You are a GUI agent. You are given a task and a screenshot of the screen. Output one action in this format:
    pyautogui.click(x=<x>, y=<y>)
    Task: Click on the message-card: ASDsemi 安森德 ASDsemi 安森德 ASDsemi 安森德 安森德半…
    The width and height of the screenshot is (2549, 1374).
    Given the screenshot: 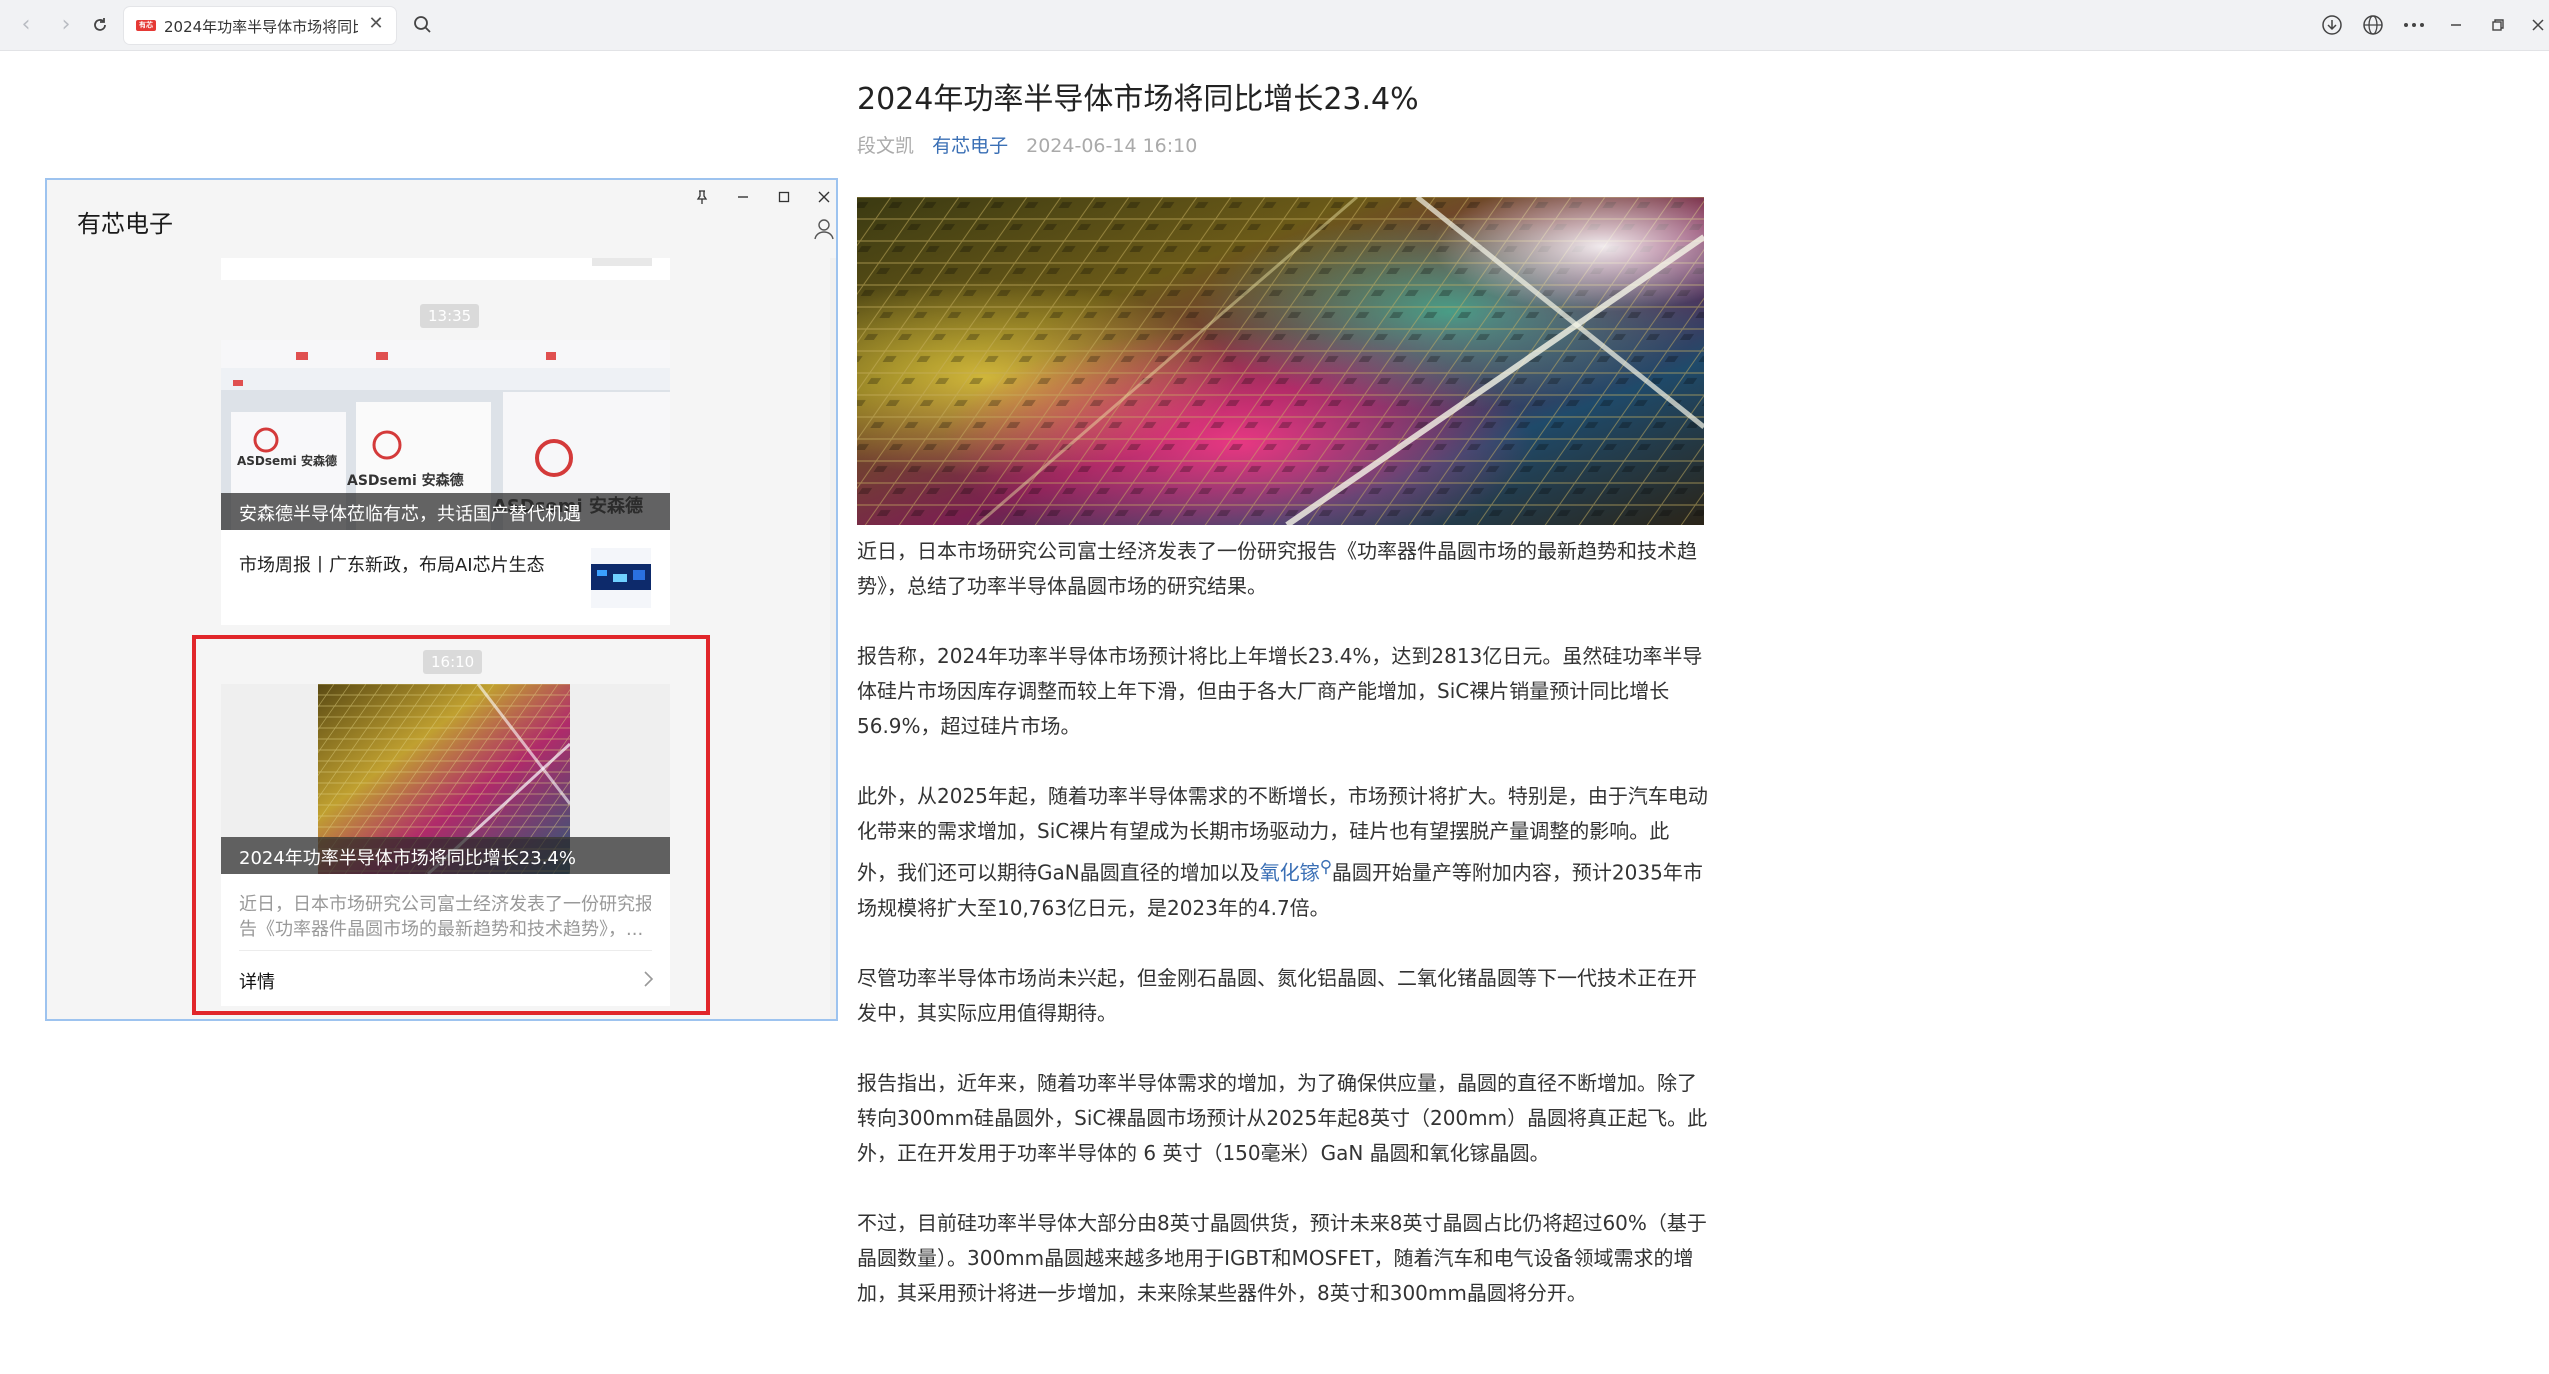 What is the action you would take?
    pyautogui.click(x=445, y=482)
    